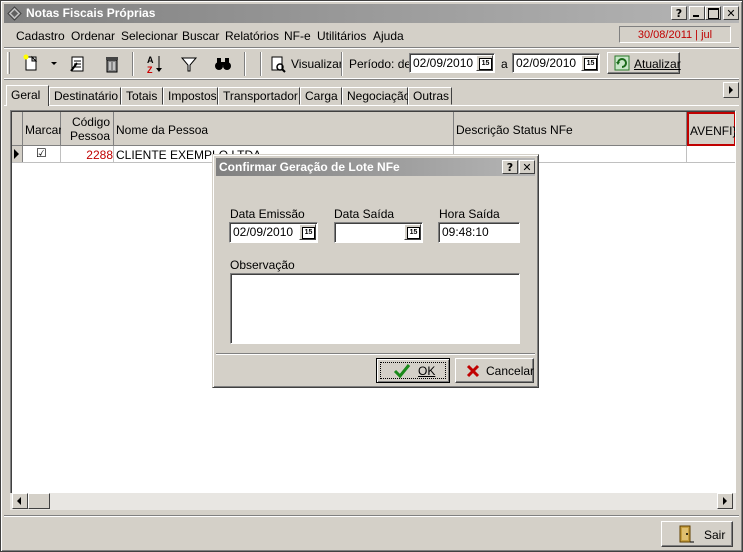 This screenshot has height=552, width=743. I want to click on edit-button, so click(78, 64).